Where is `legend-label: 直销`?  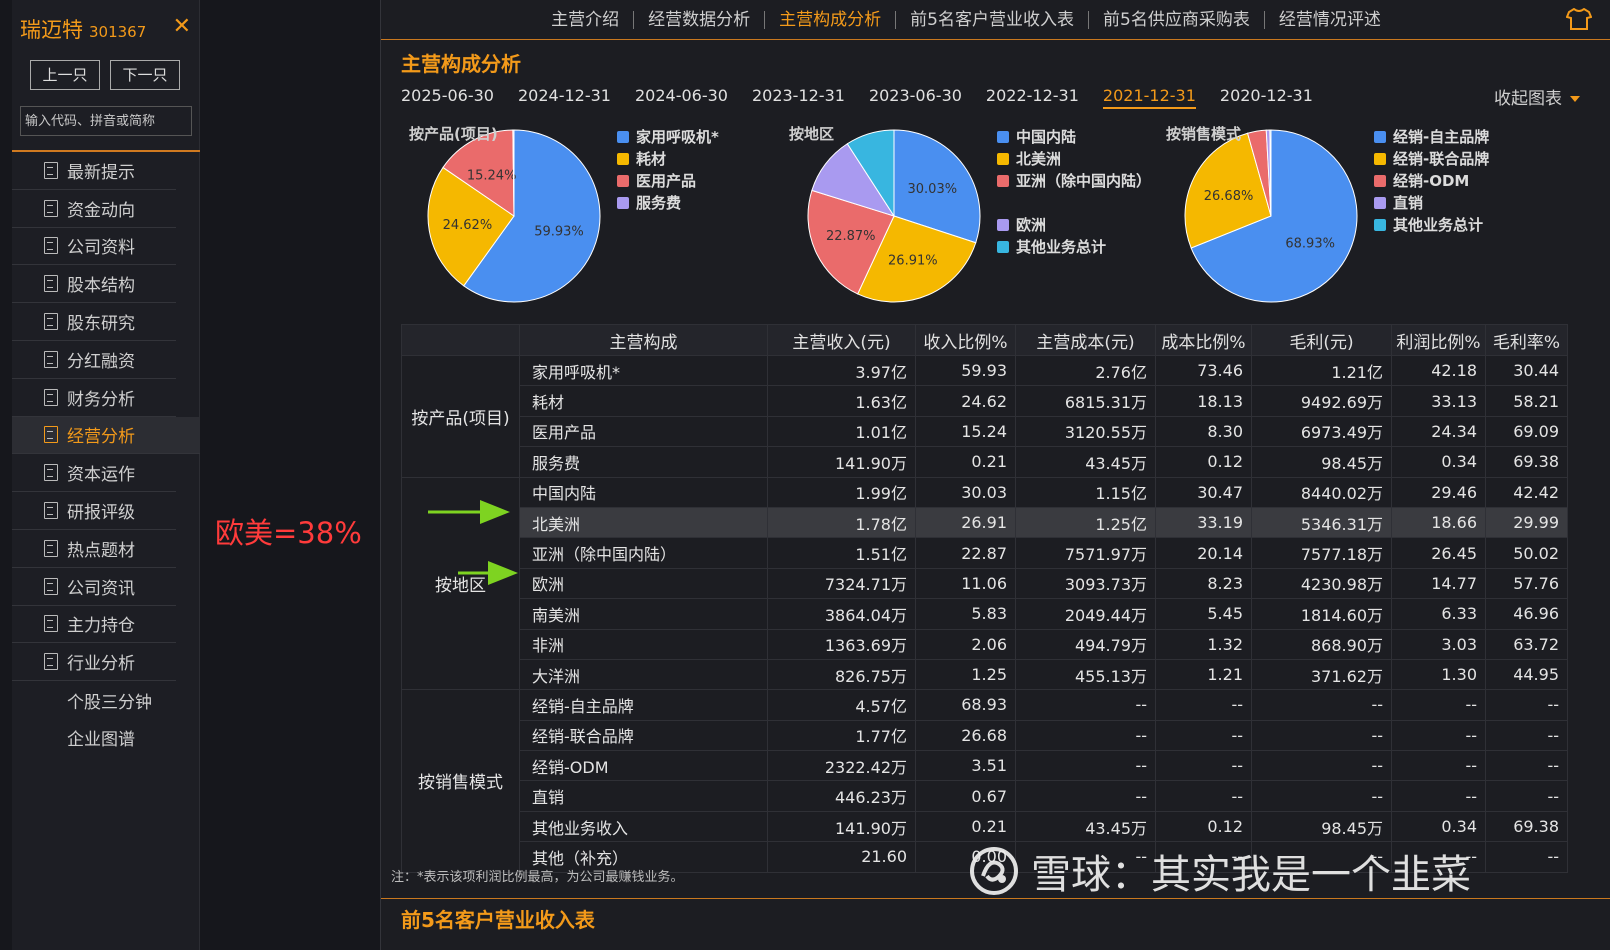 legend-label: 直销 is located at coordinates (1408, 203).